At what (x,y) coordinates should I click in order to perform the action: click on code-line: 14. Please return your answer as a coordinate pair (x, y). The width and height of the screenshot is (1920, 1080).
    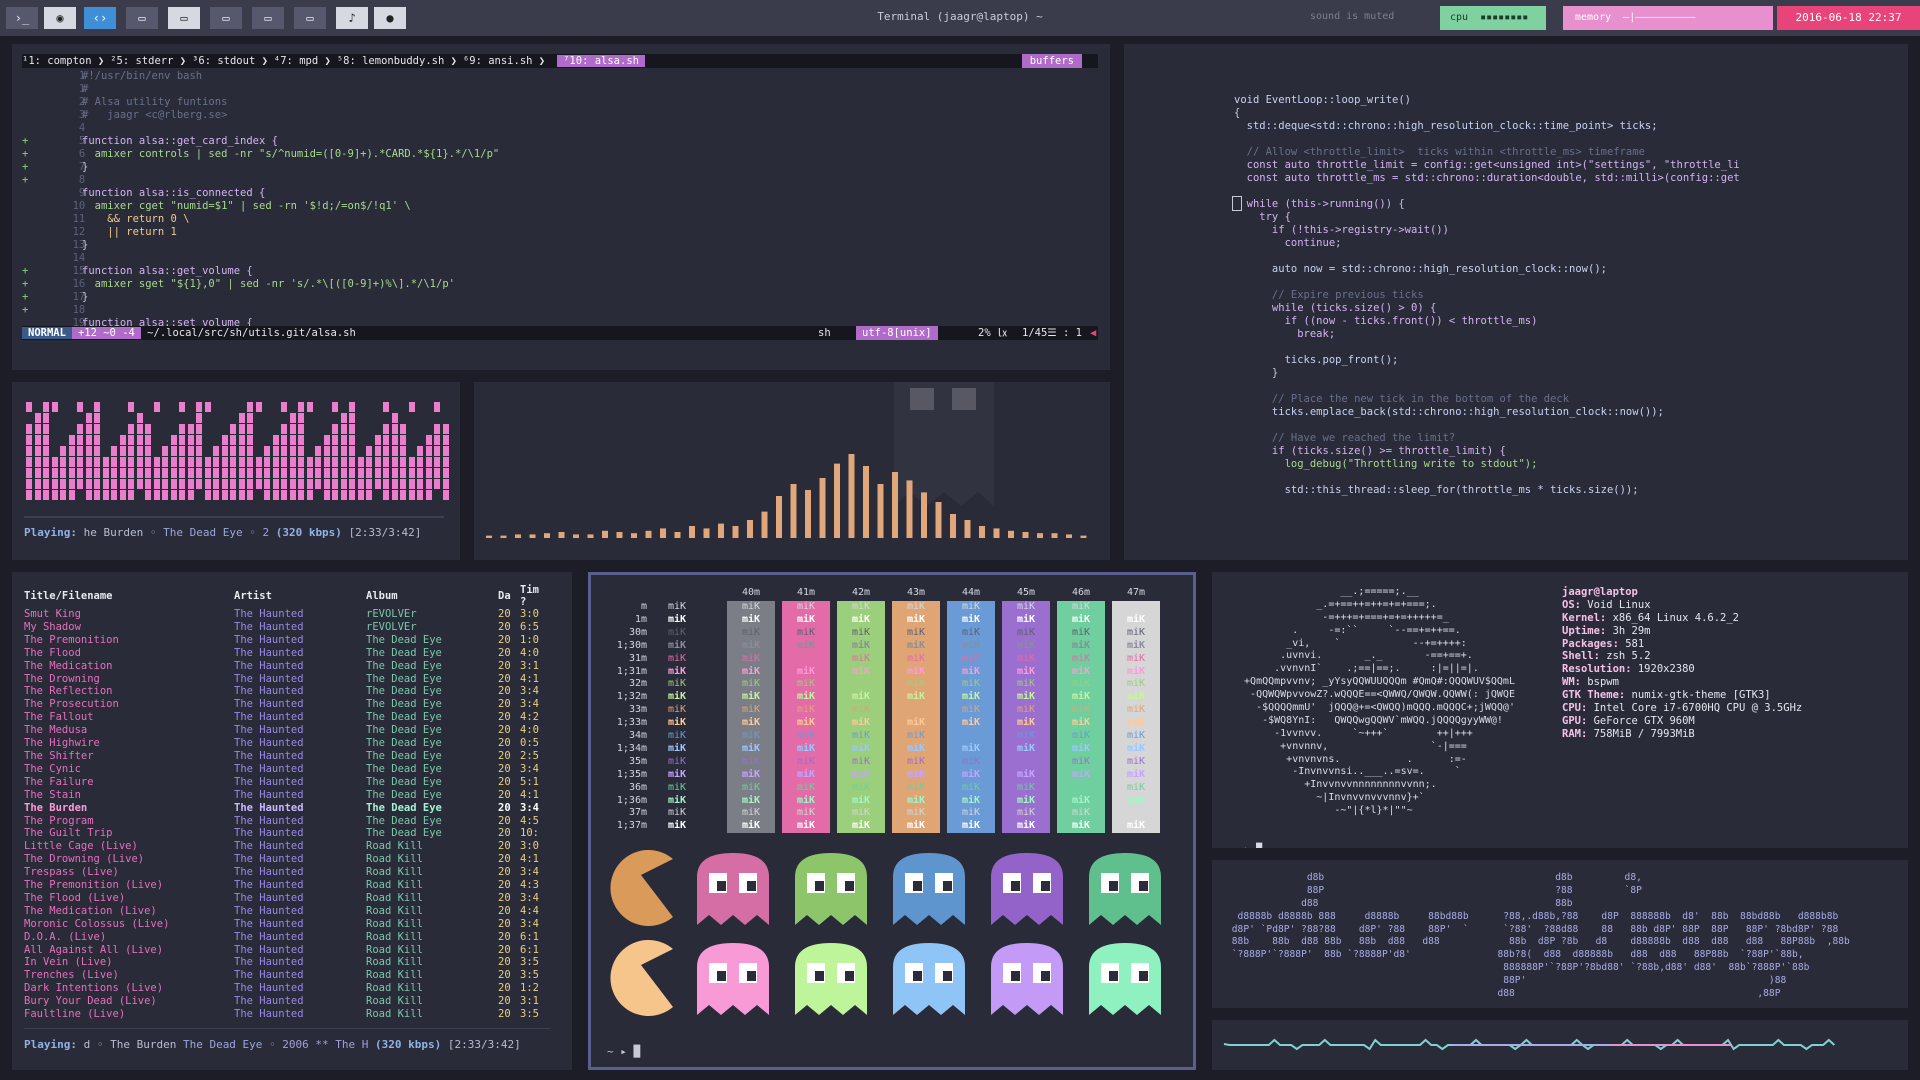
    Looking at the image, I should click on (560, 258).